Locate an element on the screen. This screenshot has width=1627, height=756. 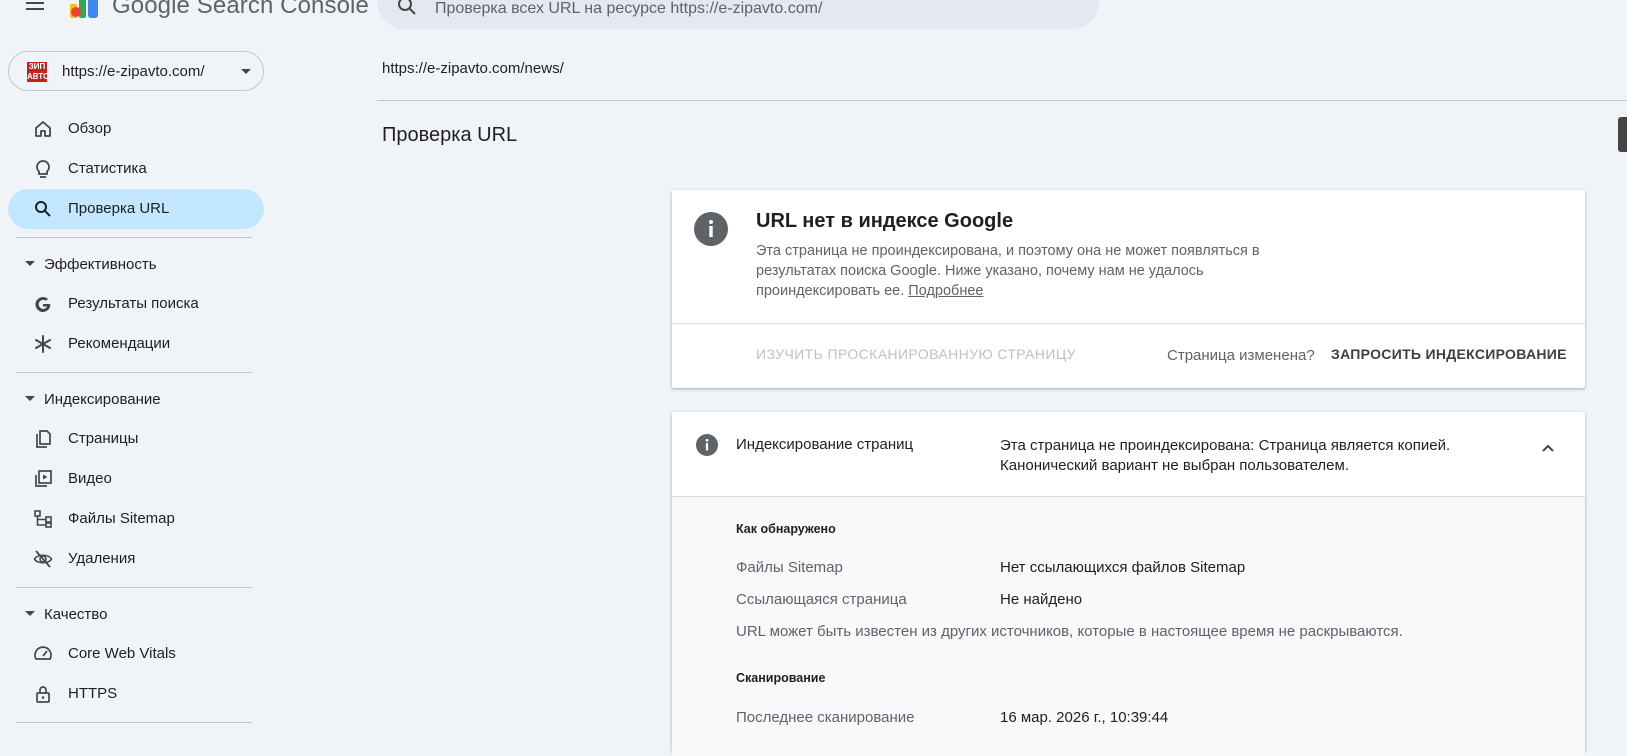
last-crawl-value: 16 мар. 2026 г., 10:39:44 is located at coordinates (1084, 717).